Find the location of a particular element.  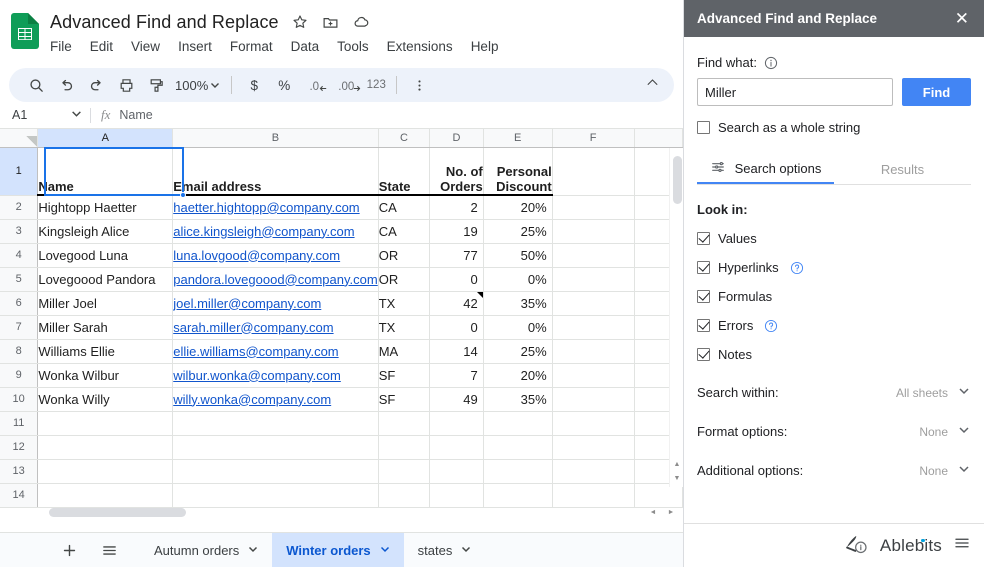

row-header-7: 7 is located at coordinates (19, 327).